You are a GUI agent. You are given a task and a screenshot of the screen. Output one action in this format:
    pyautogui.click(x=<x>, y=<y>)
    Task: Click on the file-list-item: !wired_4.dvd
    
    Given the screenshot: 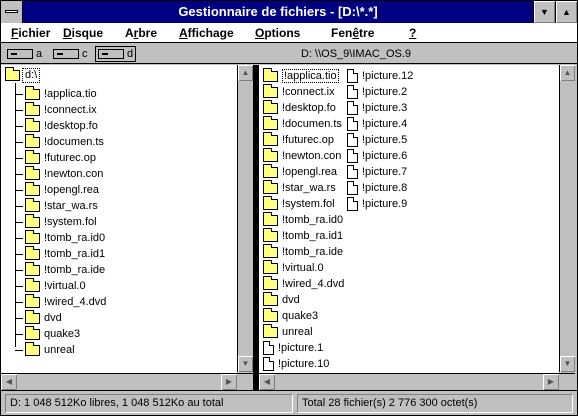 What is the action you would take?
    pyautogui.click(x=303, y=283)
    